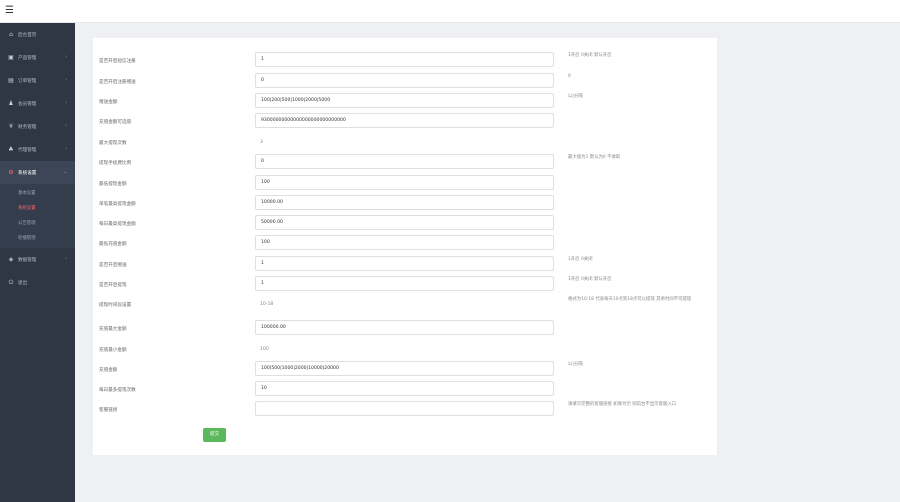 This screenshot has width=900, height=502. Describe the element at coordinates (404, 368) in the screenshot. I see `field-input: 100|500|1000|2000|10000|20000` at that location.